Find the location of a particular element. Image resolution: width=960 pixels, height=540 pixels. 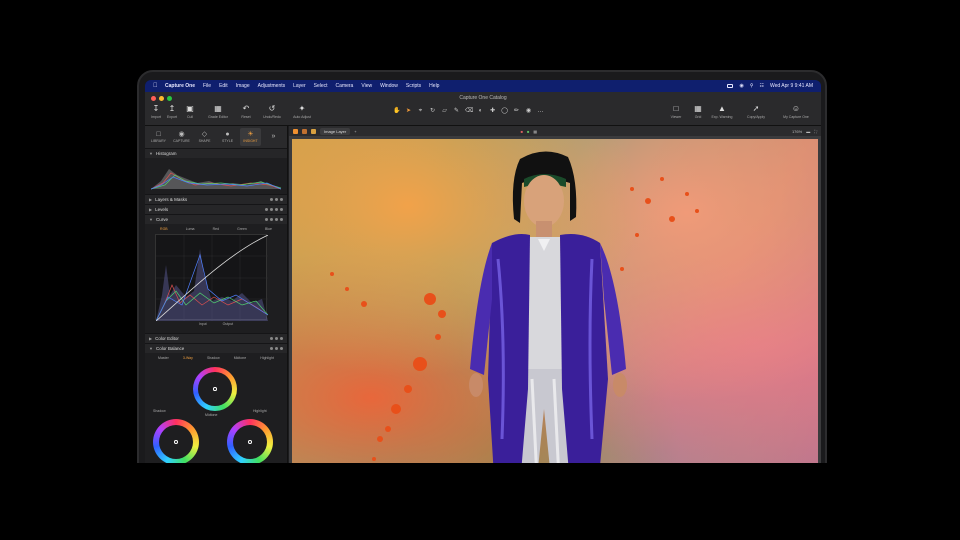

tab-style: ● STYLE is located at coordinates (227, 137).